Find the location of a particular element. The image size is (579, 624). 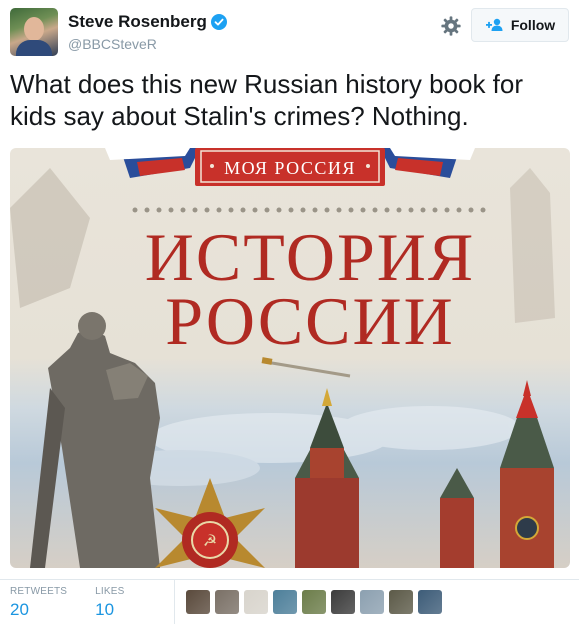

likes-label: LIKES is located at coordinates (110, 591).